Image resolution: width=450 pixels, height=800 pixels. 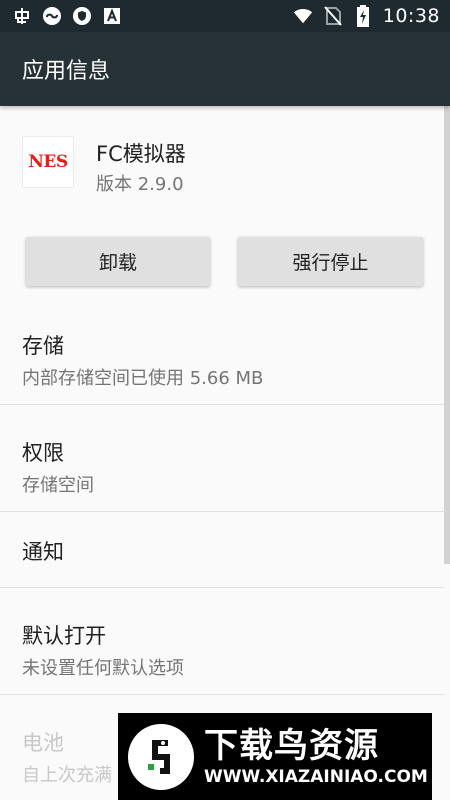 I want to click on list-item-title: 通知, so click(x=43, y=552).